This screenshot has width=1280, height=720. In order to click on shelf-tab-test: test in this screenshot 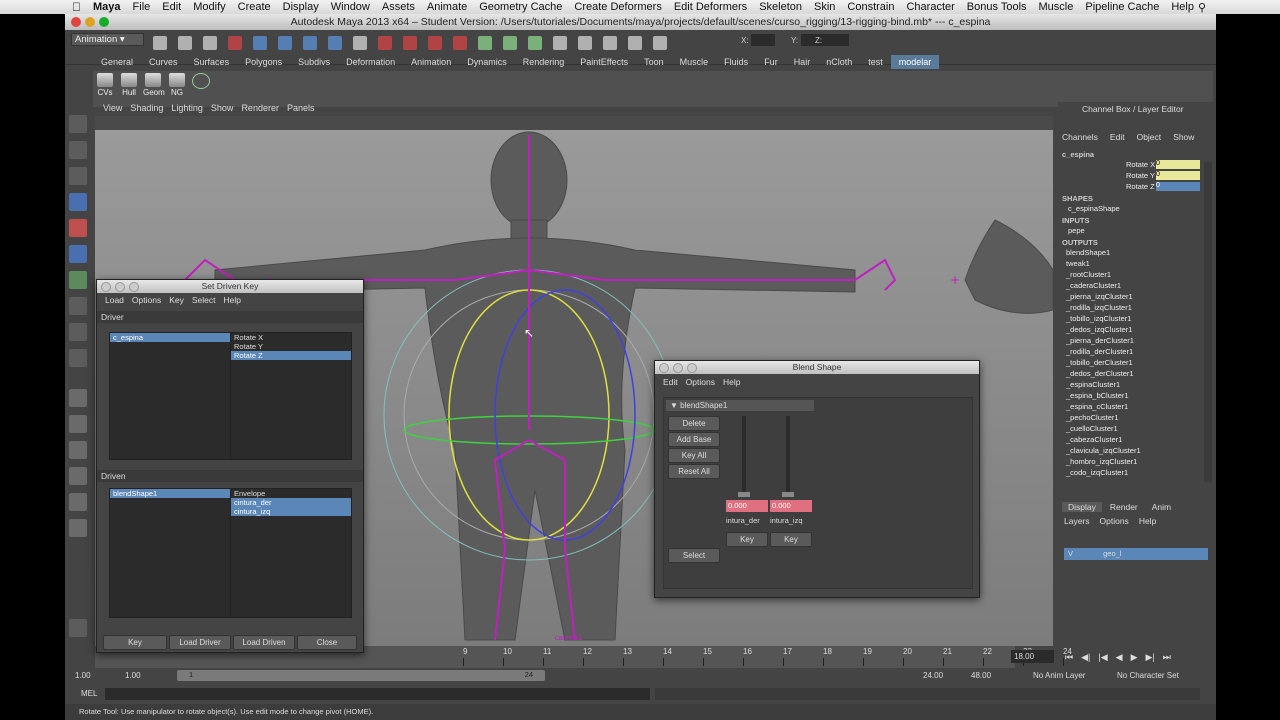, I will do `click(875, 62)`.